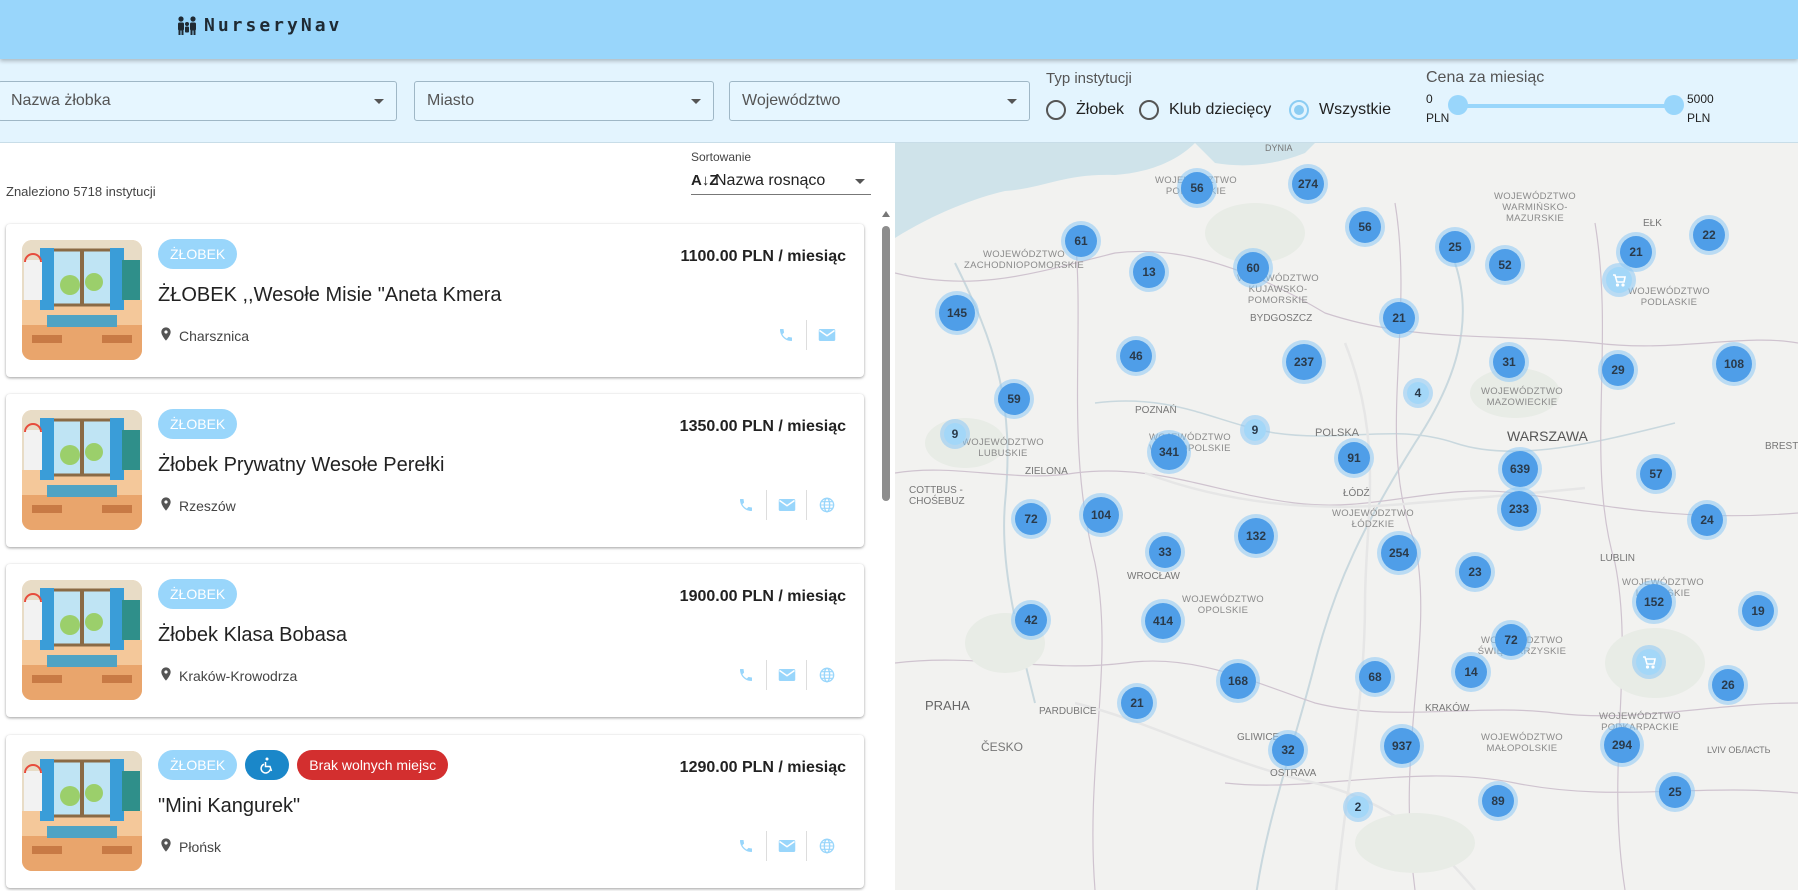  What do you see at coordinates (301, 465) in the screenshot?
I see `nursery-name: Żłobek Prywatny Wesołe Perełki` at bounding box center [301, 465].